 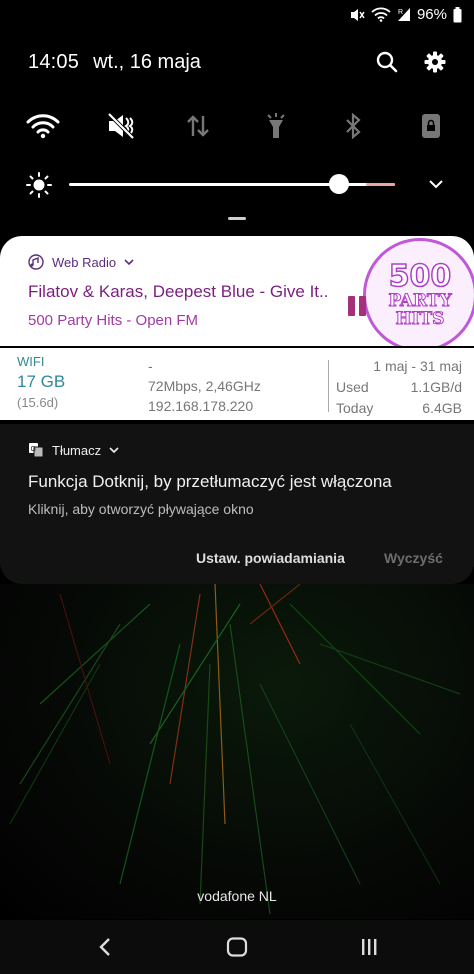 What do you see at coordinates (457, 14) in the screenshot?
I see `battery-icon` at bounding box center [457, 14].